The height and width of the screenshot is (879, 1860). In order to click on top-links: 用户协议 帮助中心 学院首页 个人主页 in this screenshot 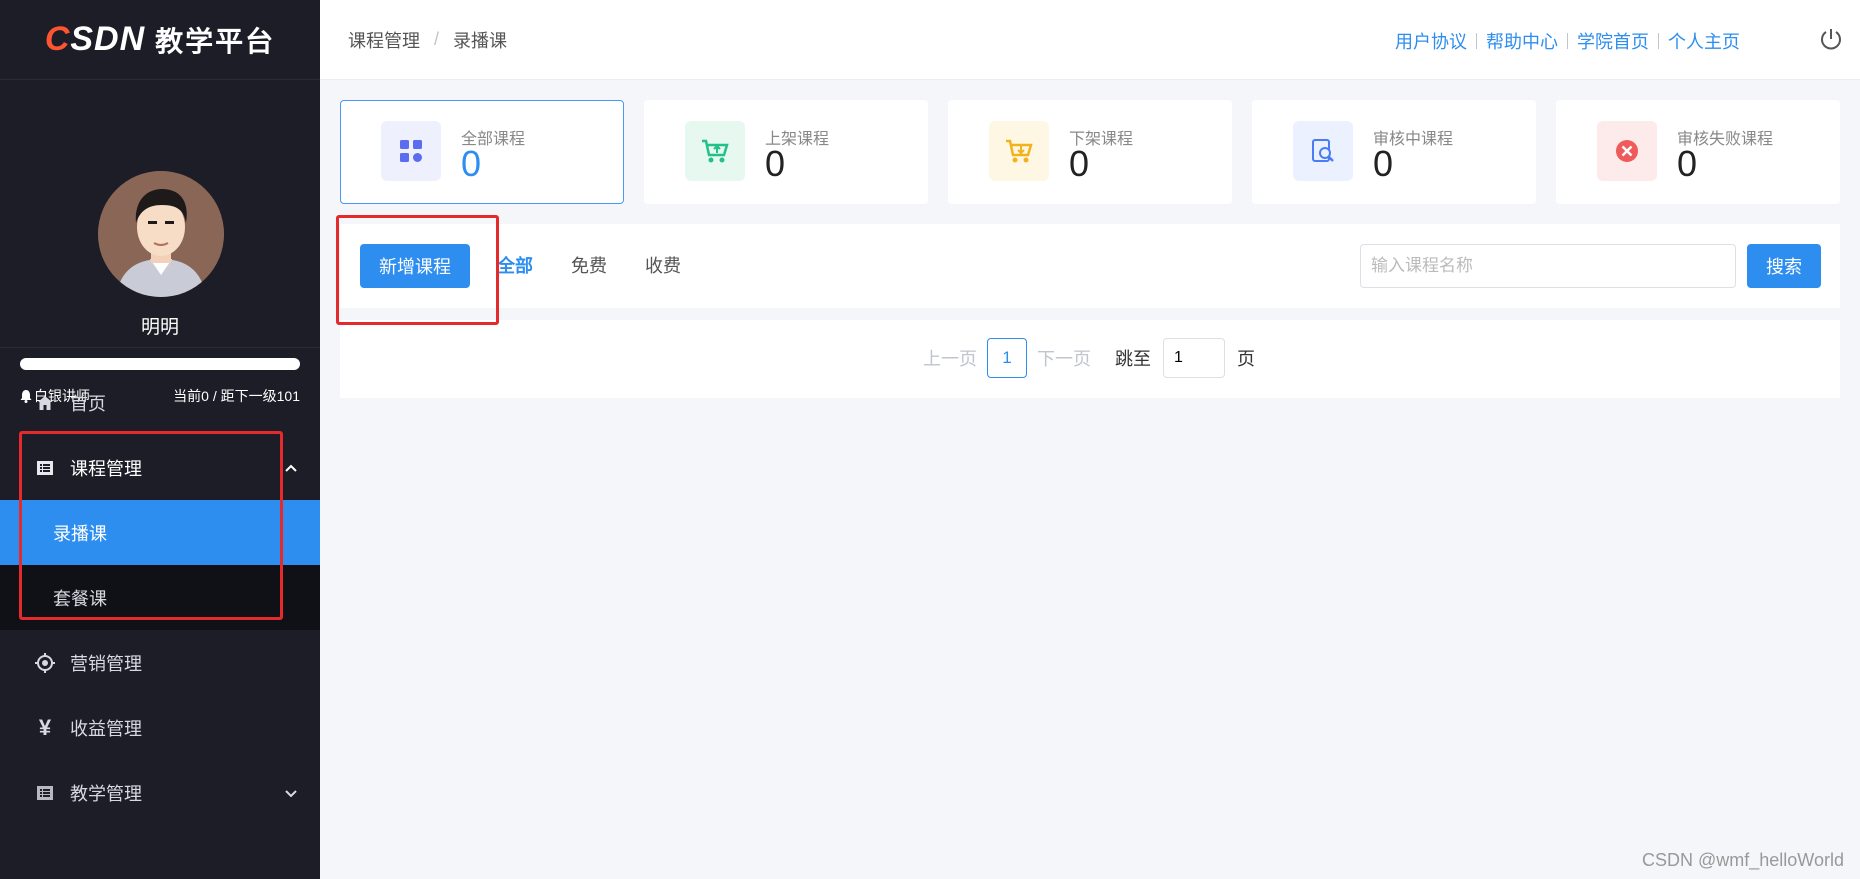, I will do `click(1567, 41)`.